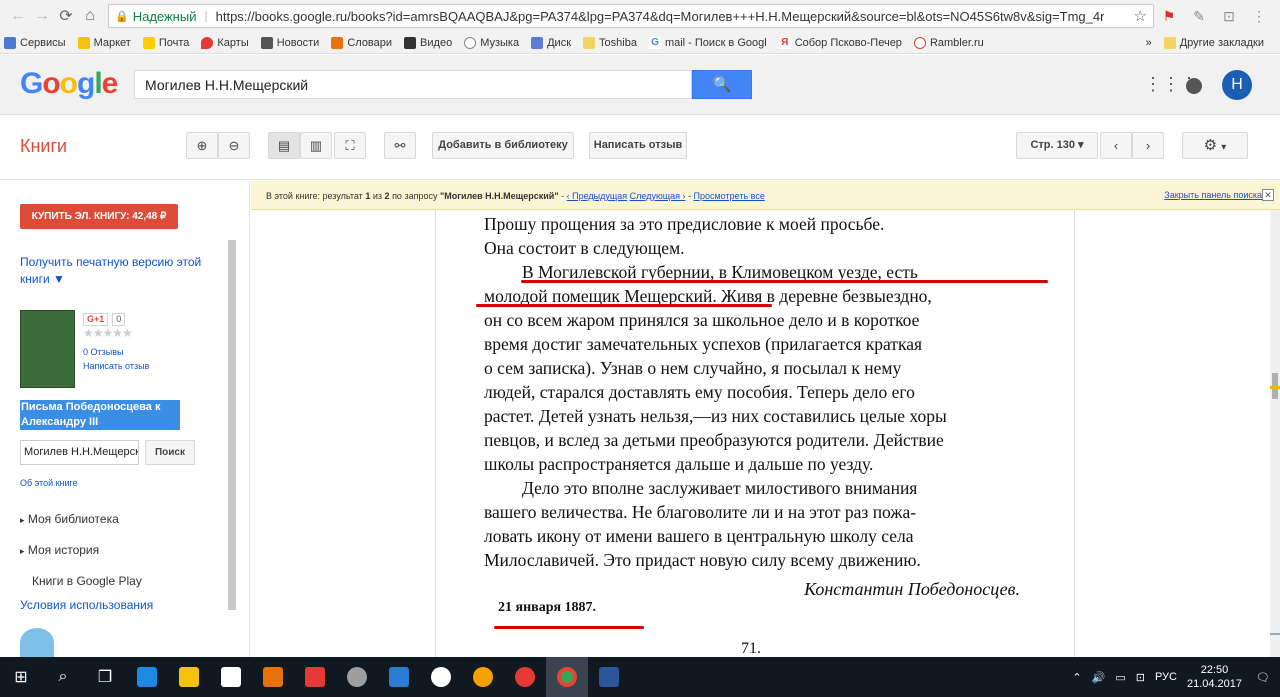 The width and height of the screenshot is (1280, 697). What do you see at coordinates (164, 16) in the screenshot?
I see `secure-label: Надежный` at bounding box center [164, 16].